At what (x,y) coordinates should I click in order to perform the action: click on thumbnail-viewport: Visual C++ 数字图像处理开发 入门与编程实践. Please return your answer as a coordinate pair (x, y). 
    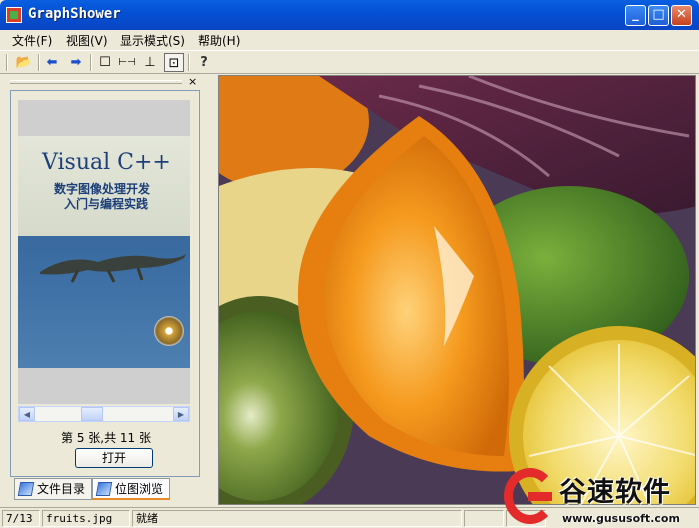
    Looking at the image, I should click on (104, 252).